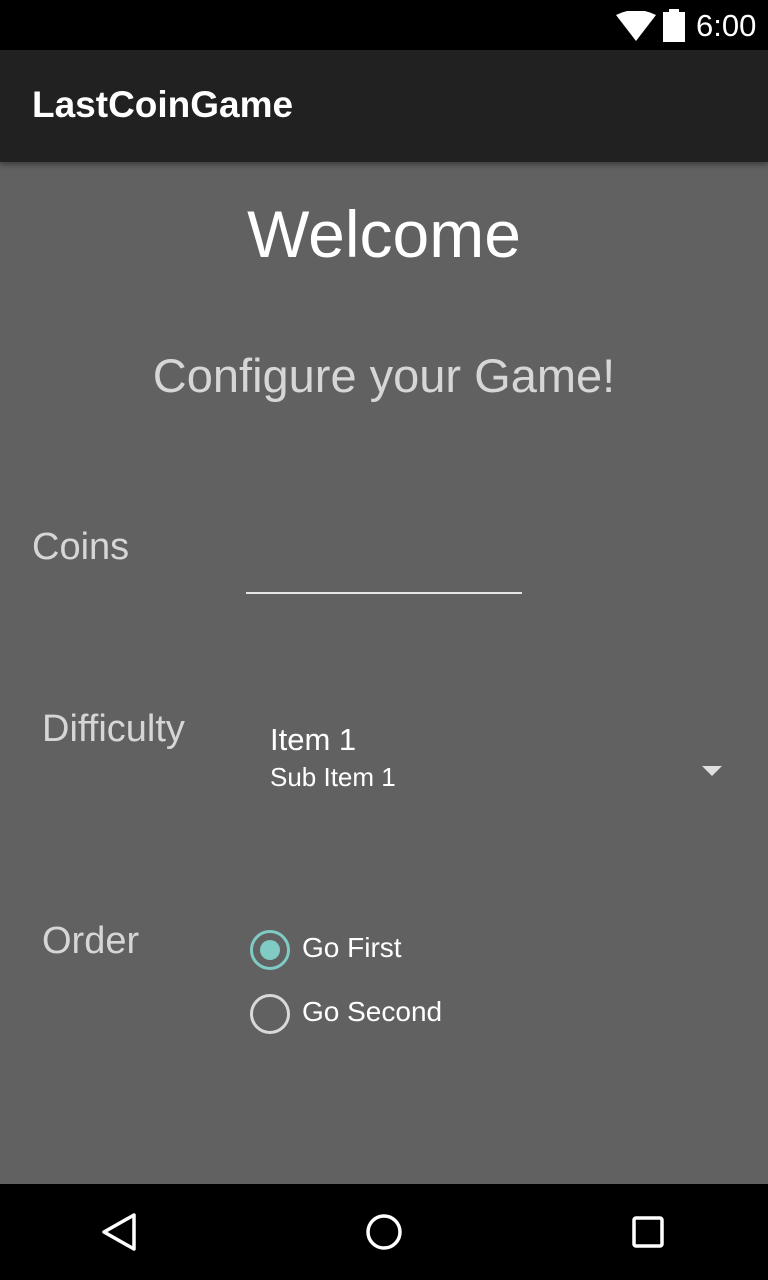 The image size is (768, 1280). I want to click on navigation-bar, so click(384, 1232).